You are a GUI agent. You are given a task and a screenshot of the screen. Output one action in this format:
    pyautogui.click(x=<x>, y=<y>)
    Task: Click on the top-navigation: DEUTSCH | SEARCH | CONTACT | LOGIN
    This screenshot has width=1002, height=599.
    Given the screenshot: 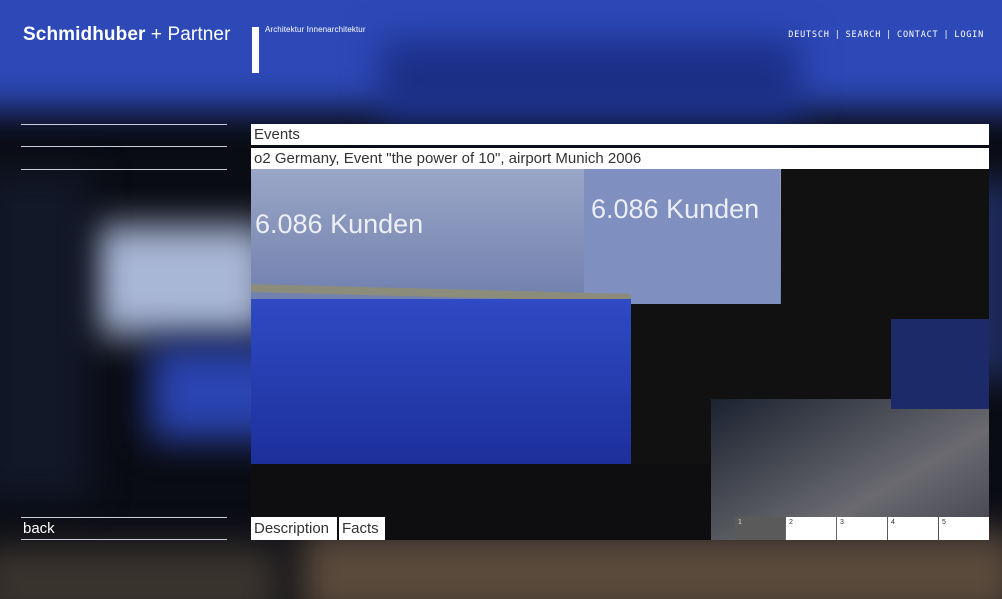 What is the action you would take?
    pyautogui.click(x=886, y=35)
    